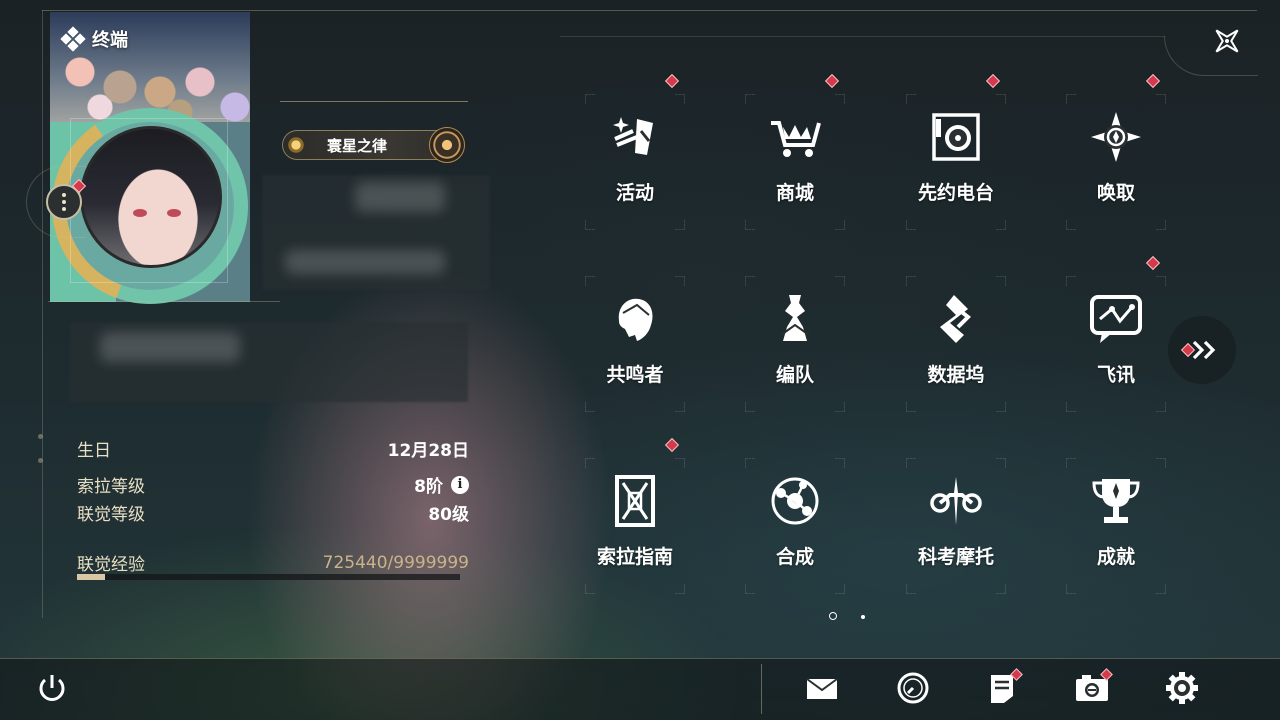  What do you see at coordinates (428, 487) in the screenshot?
I see `sola-level-value: 8阶` at bounding box center [428, 487].